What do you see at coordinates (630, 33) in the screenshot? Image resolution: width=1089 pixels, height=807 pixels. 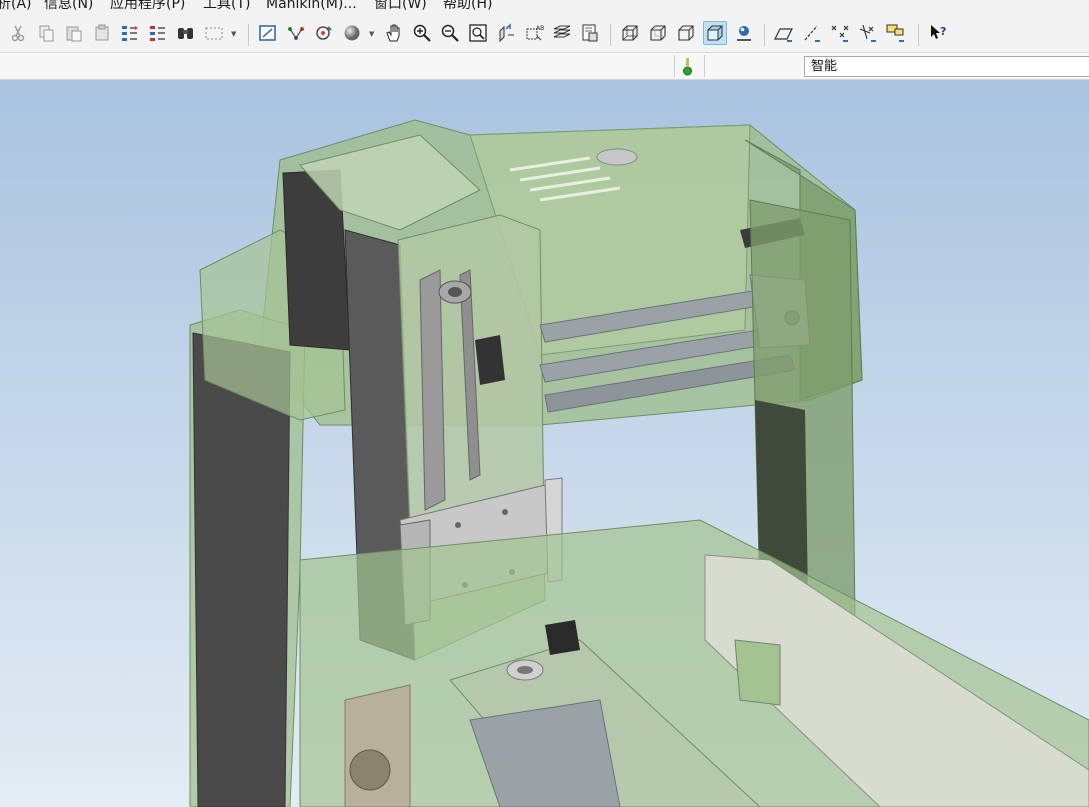 I see `wireframe-icon` at bounding box center [630, 33].